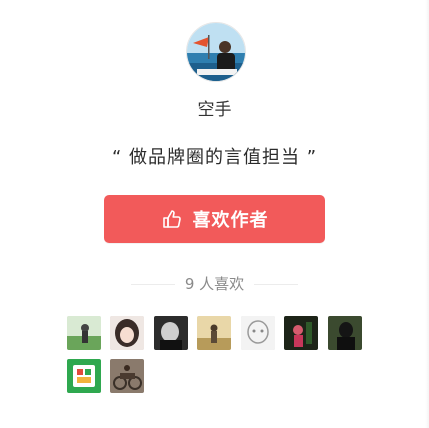 The width and height of the screenshot is (429, 428). What do you see at coordinates (276, 284) in the screenshot?
I see `divider-right` at bounding box center [276, 284].